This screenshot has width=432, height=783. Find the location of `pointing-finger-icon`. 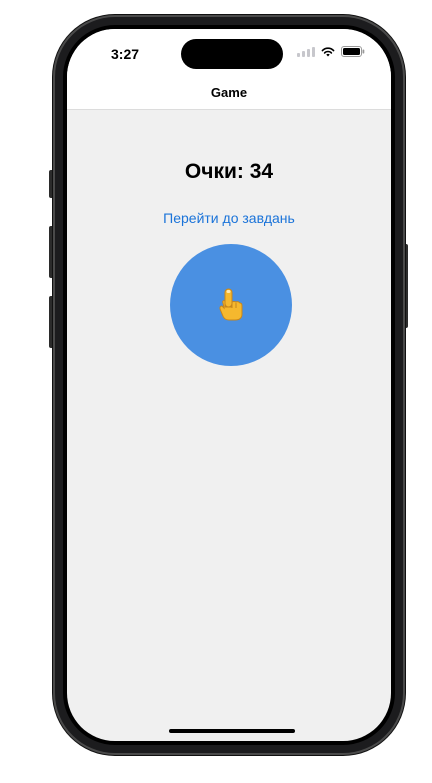

pointing-finger-icon is located at coordinates (231, 304).